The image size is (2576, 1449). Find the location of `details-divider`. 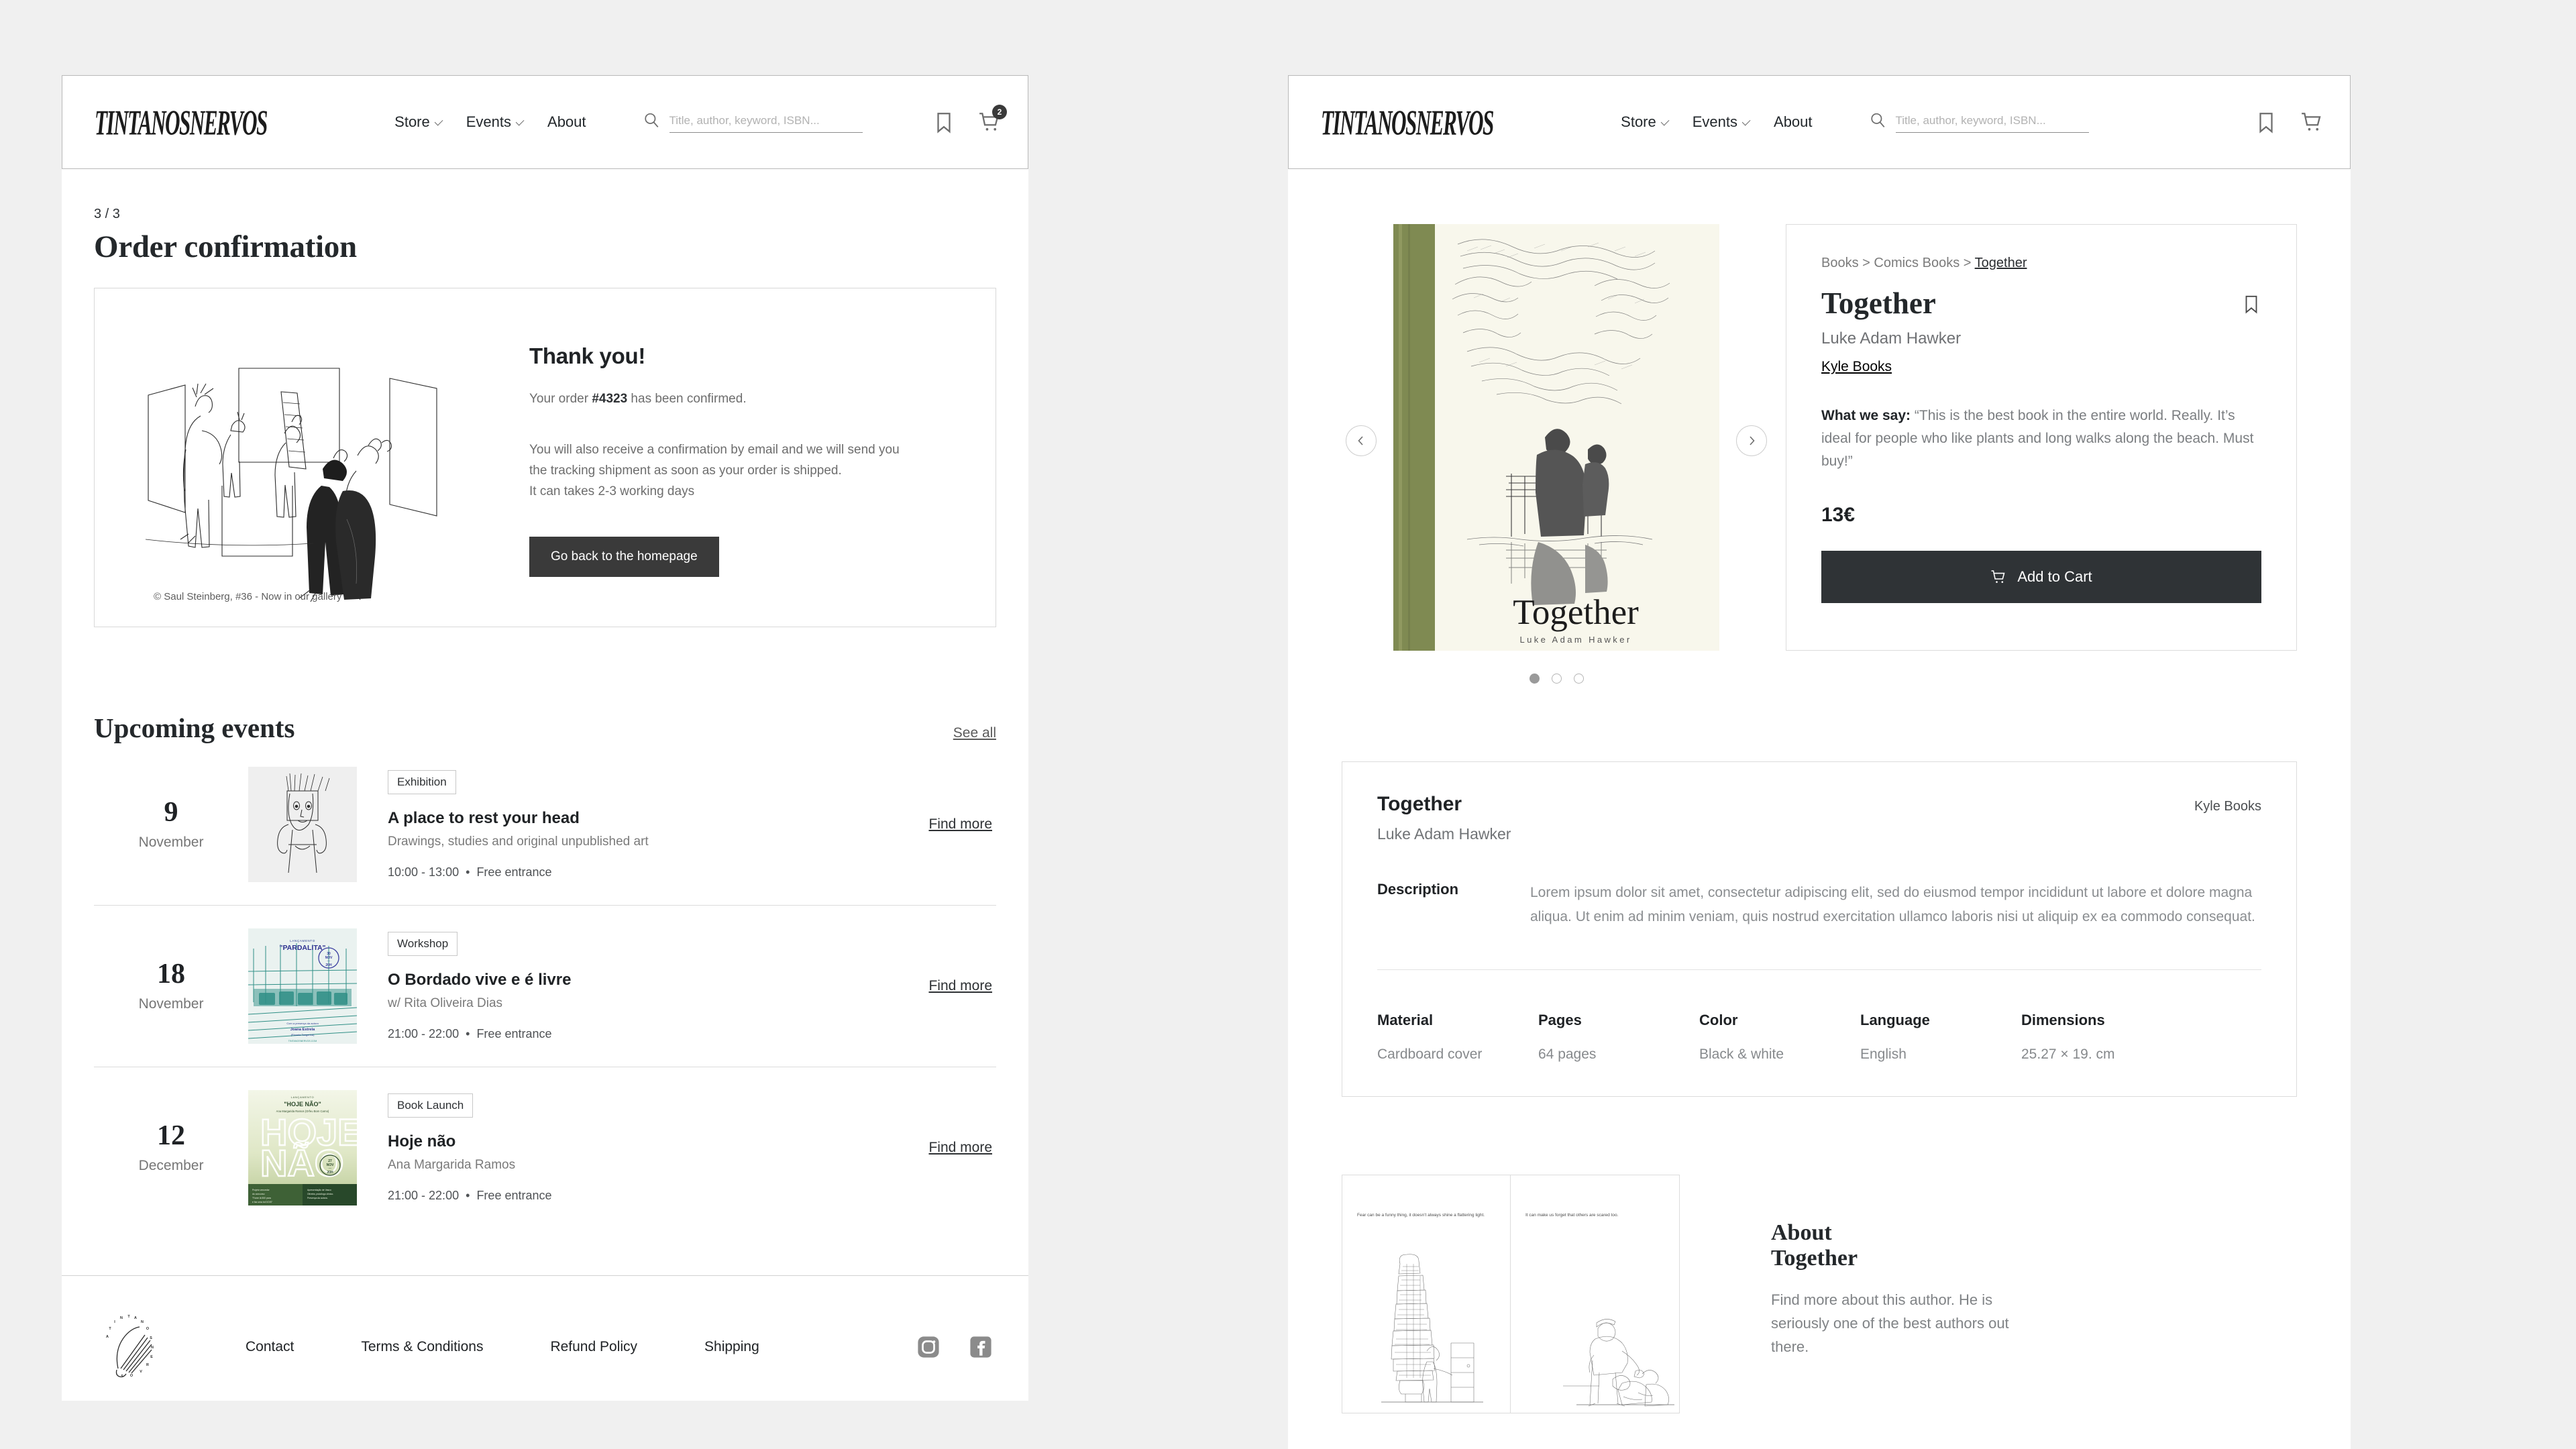

details-divider is located at coordinates (1819, 970).